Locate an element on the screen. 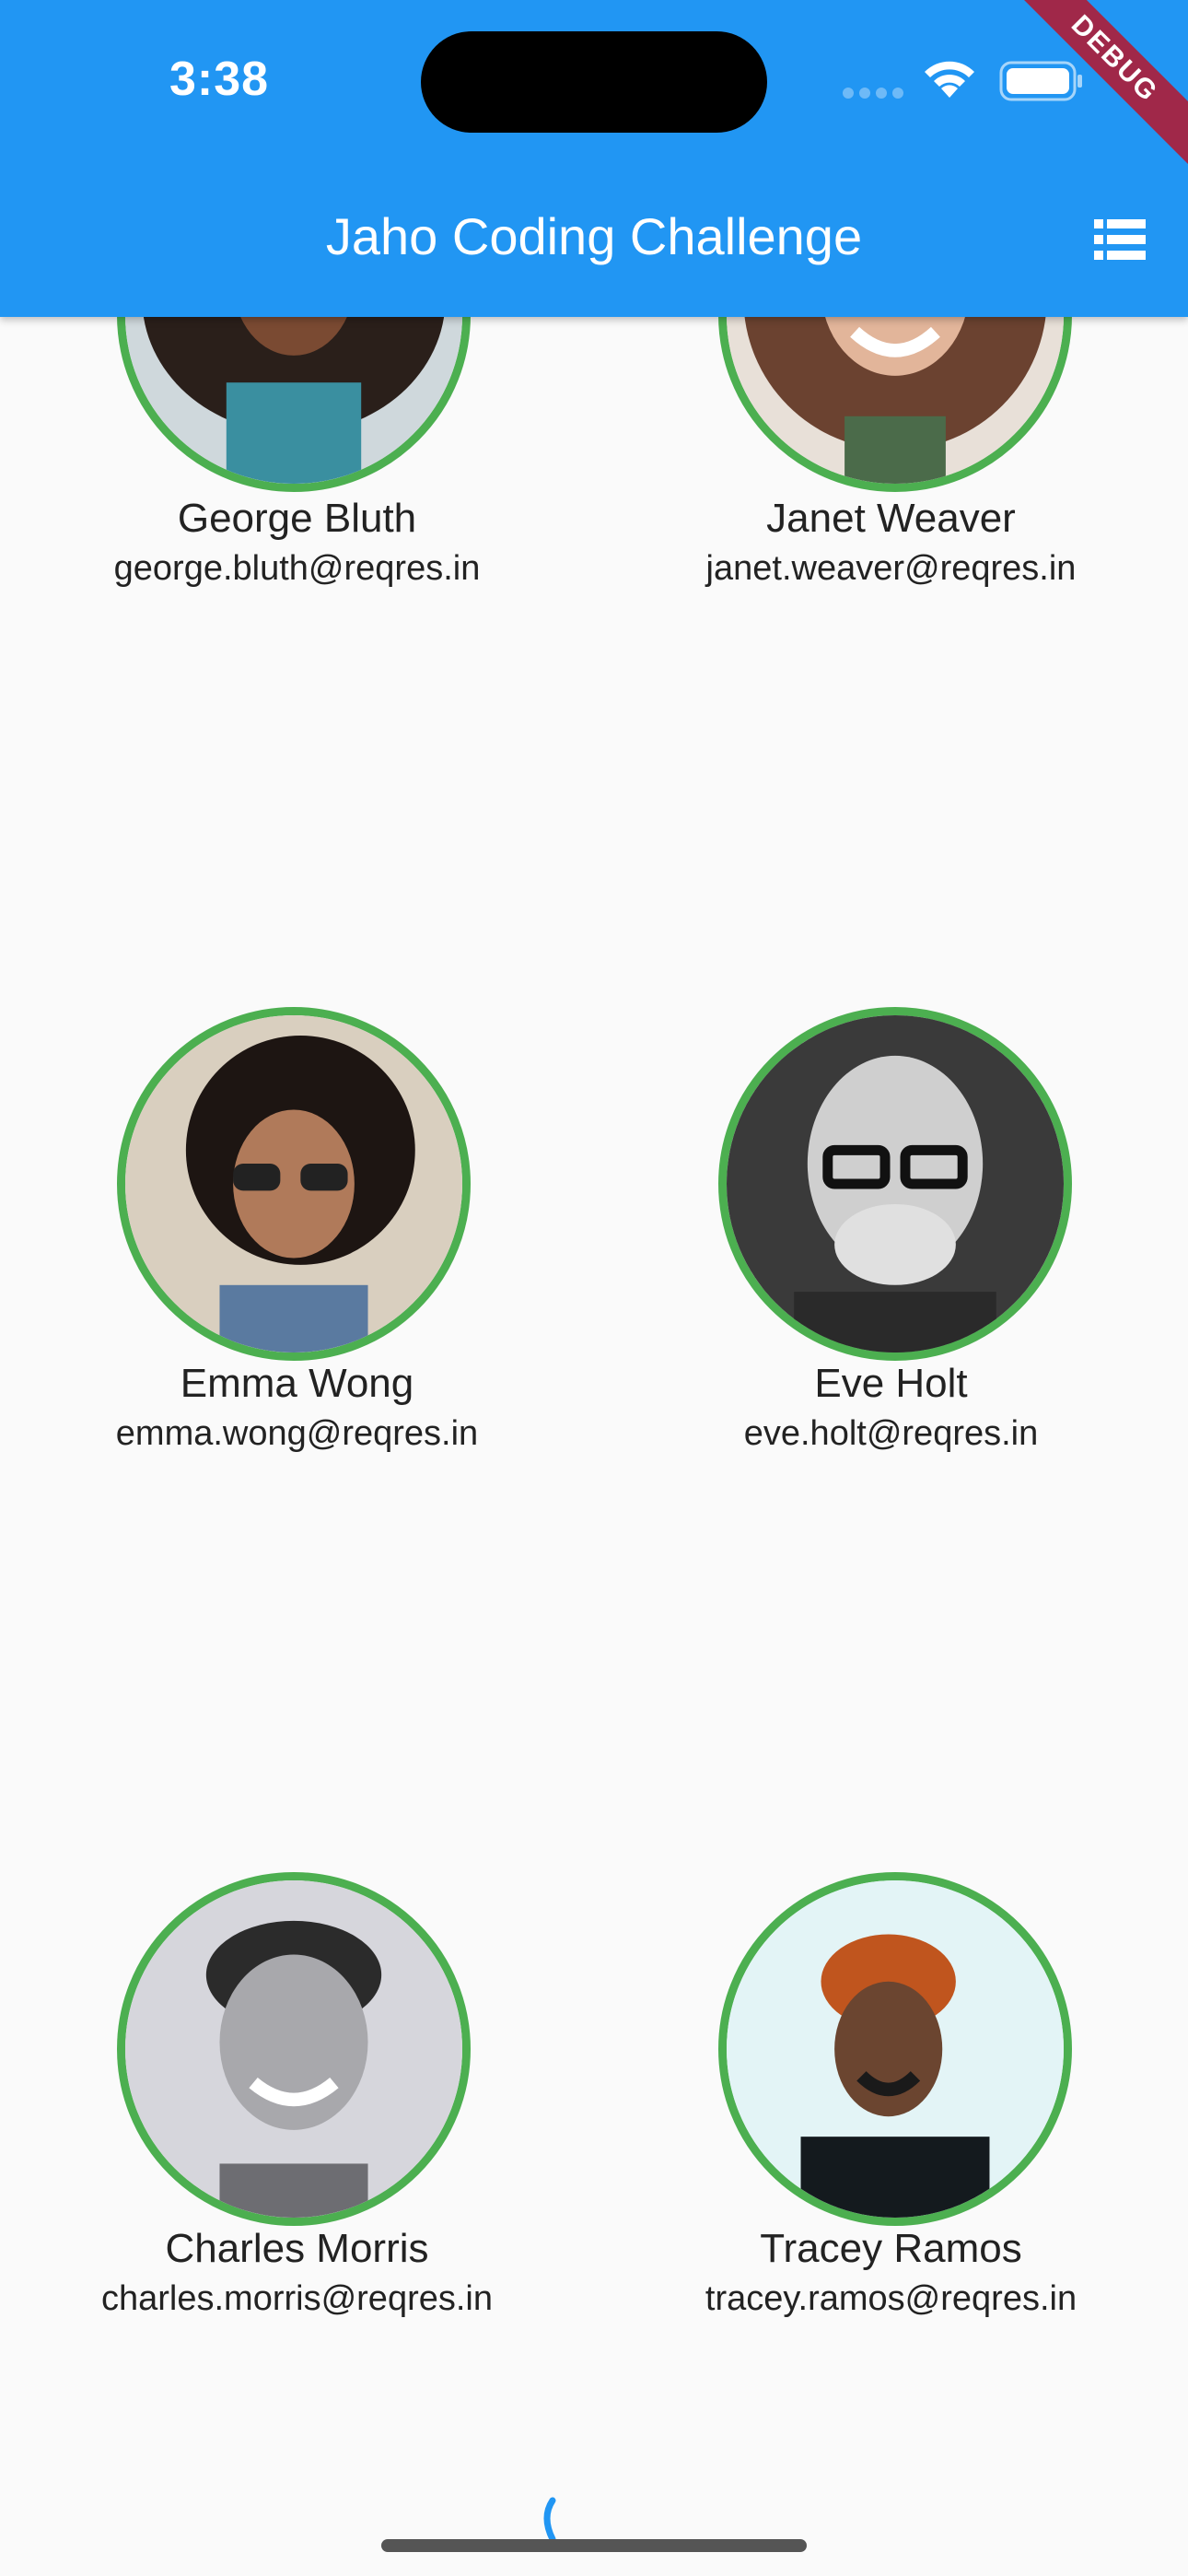  app-title: Jaho Coding Challenge is located at coordinates (594, 236).